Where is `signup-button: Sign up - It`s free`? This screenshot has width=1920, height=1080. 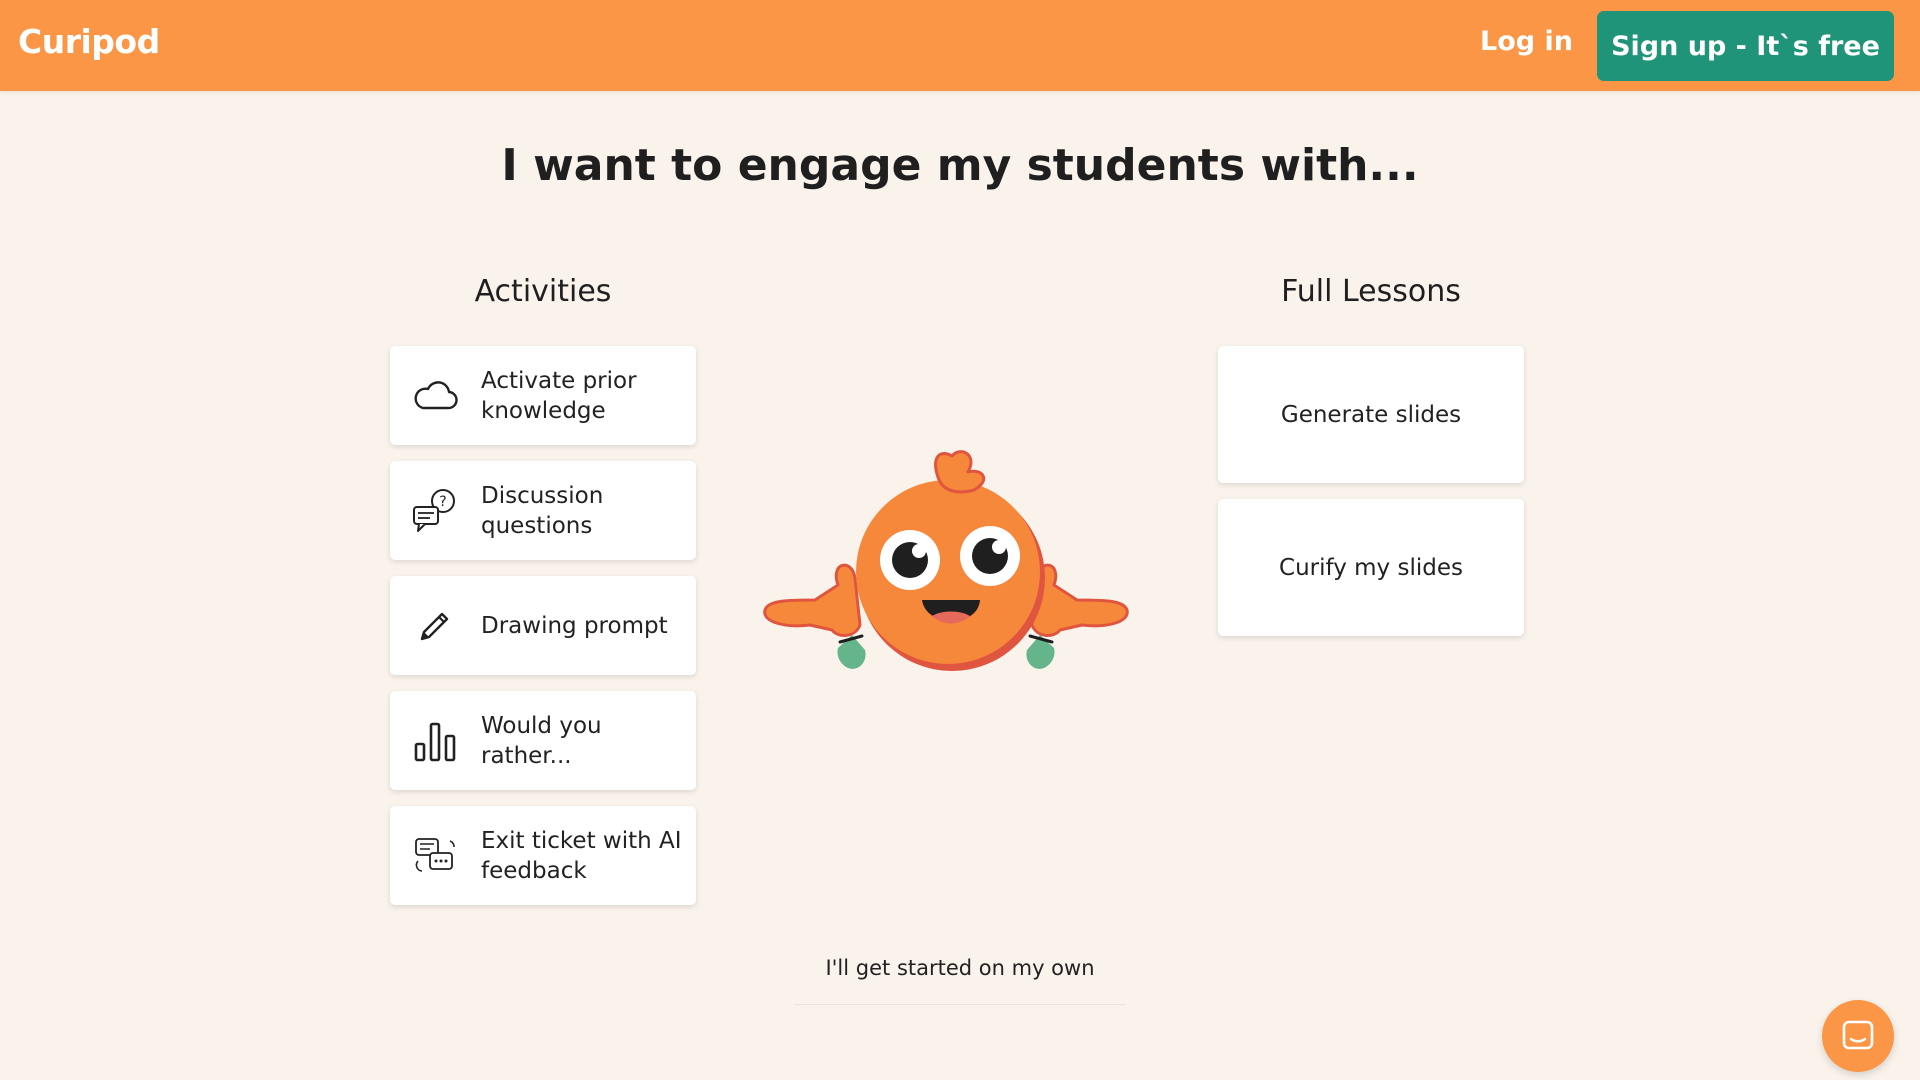 signup-button: Sign up - It`s free is located at coordinates (1745, 46).